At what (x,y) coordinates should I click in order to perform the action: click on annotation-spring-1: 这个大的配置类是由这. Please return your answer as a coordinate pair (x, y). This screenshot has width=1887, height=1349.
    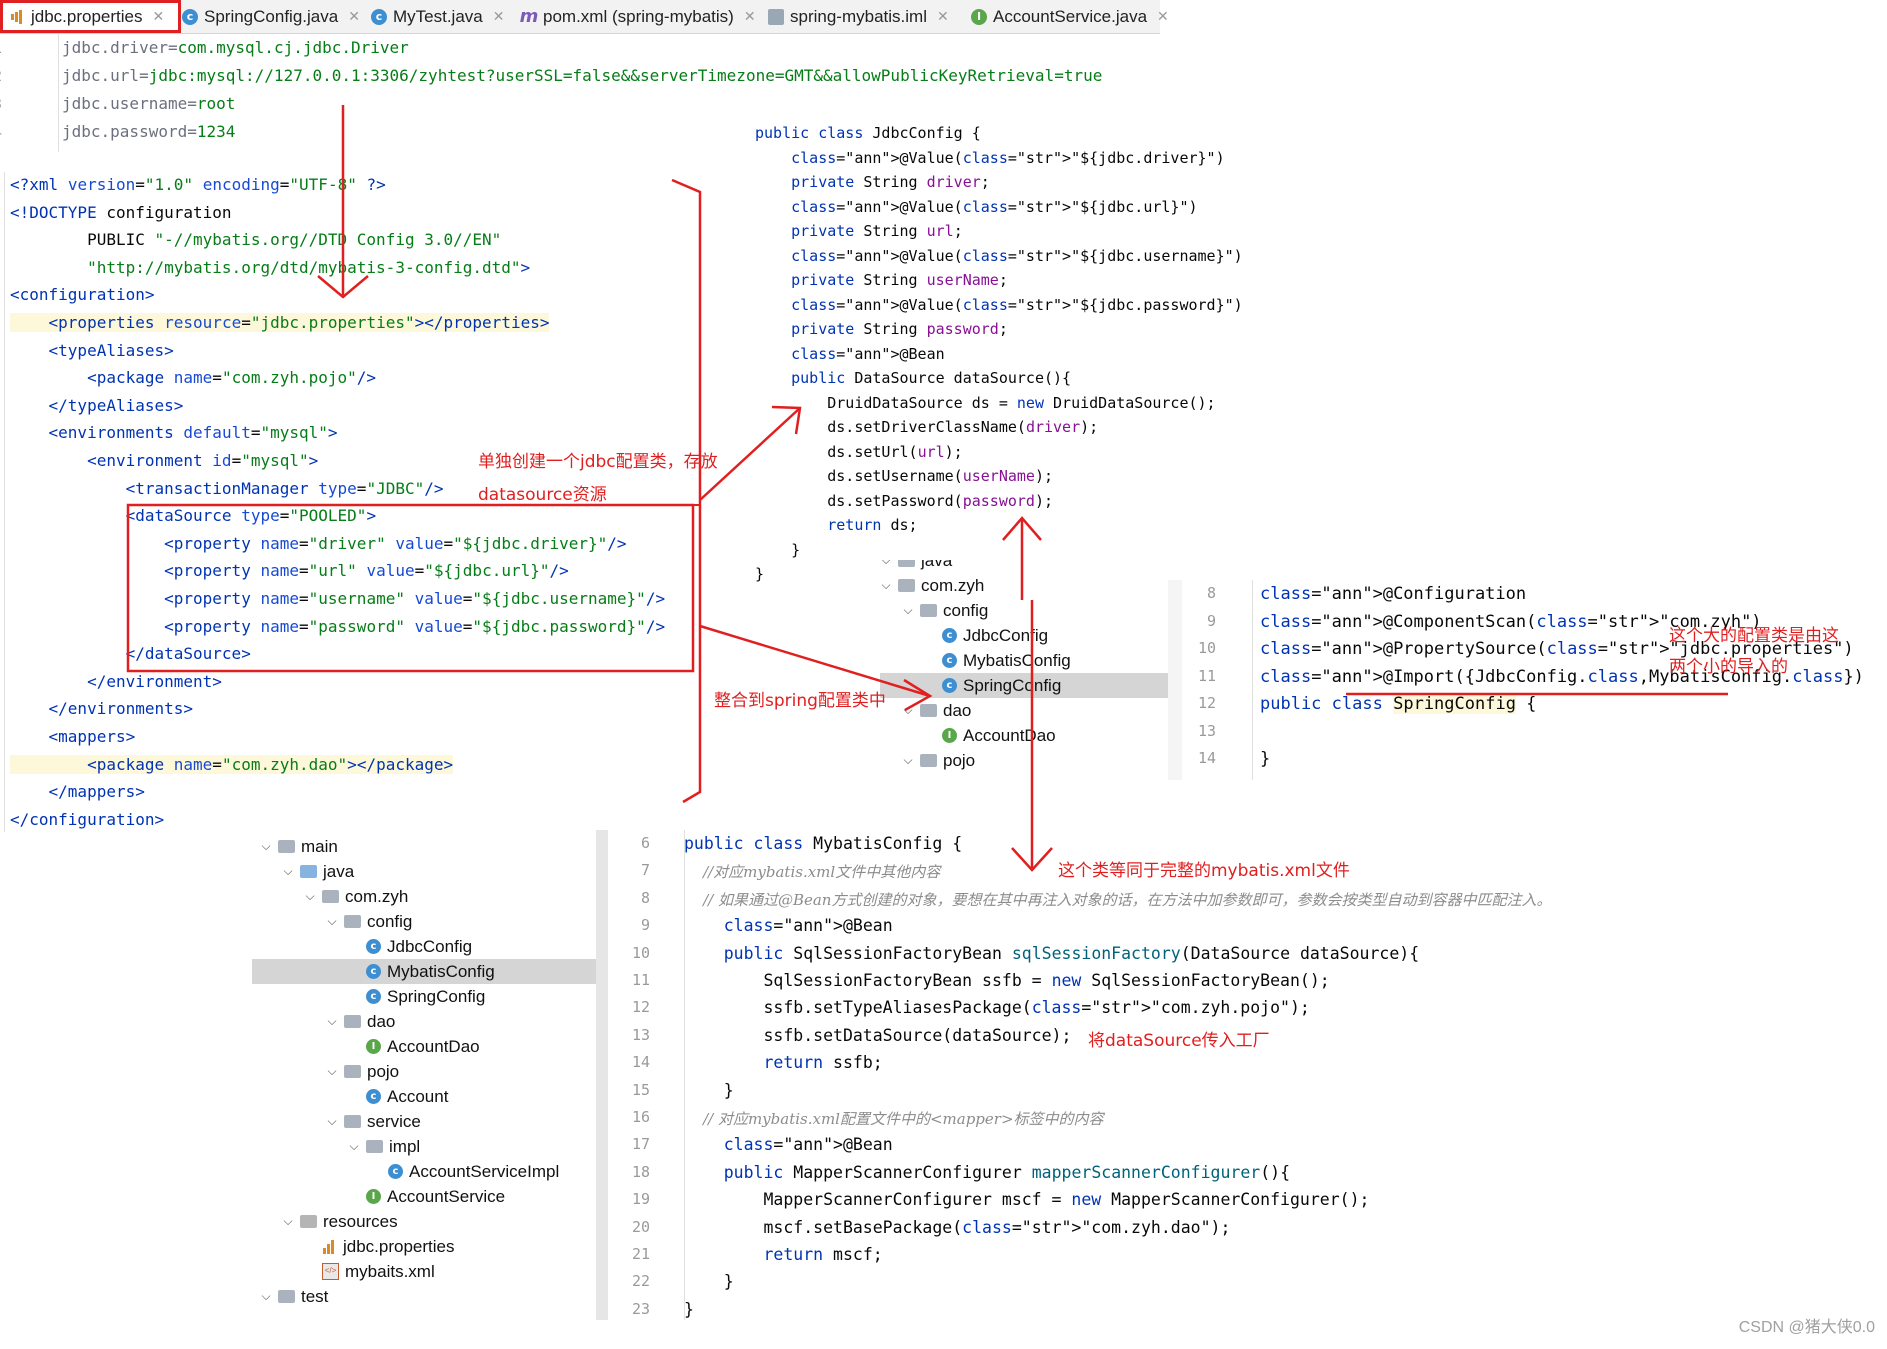
    Looking at the image, I should click on (1754, 636).